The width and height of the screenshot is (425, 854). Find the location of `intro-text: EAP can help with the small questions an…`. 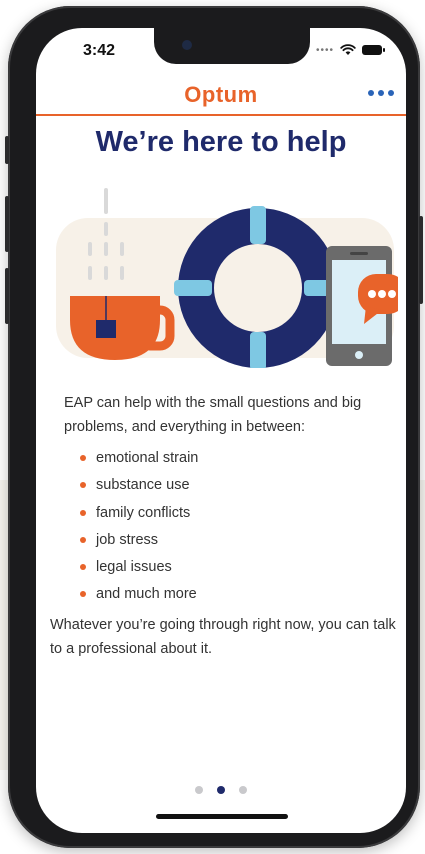

intro-text: EAP can help with the small questions an… is located at coordinates (213, 415).